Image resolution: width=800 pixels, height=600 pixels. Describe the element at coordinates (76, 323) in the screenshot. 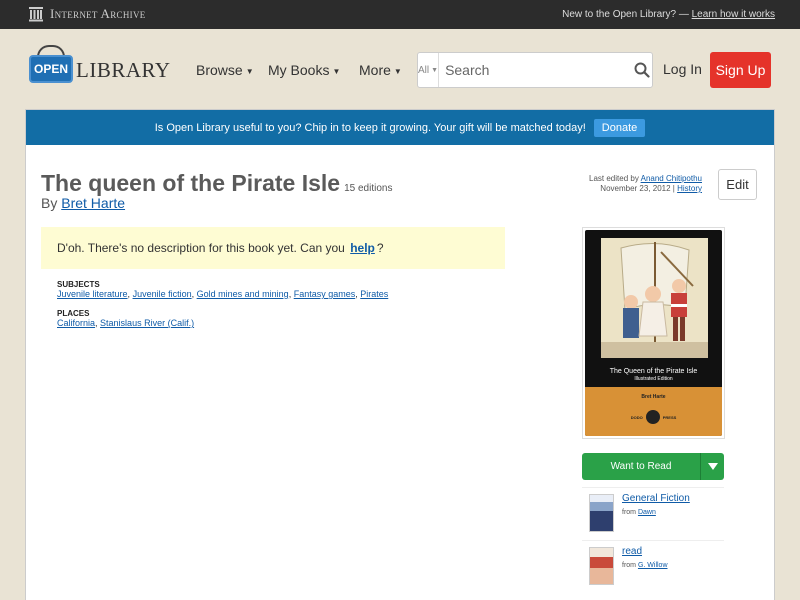

I see `place-link: California` at that location.